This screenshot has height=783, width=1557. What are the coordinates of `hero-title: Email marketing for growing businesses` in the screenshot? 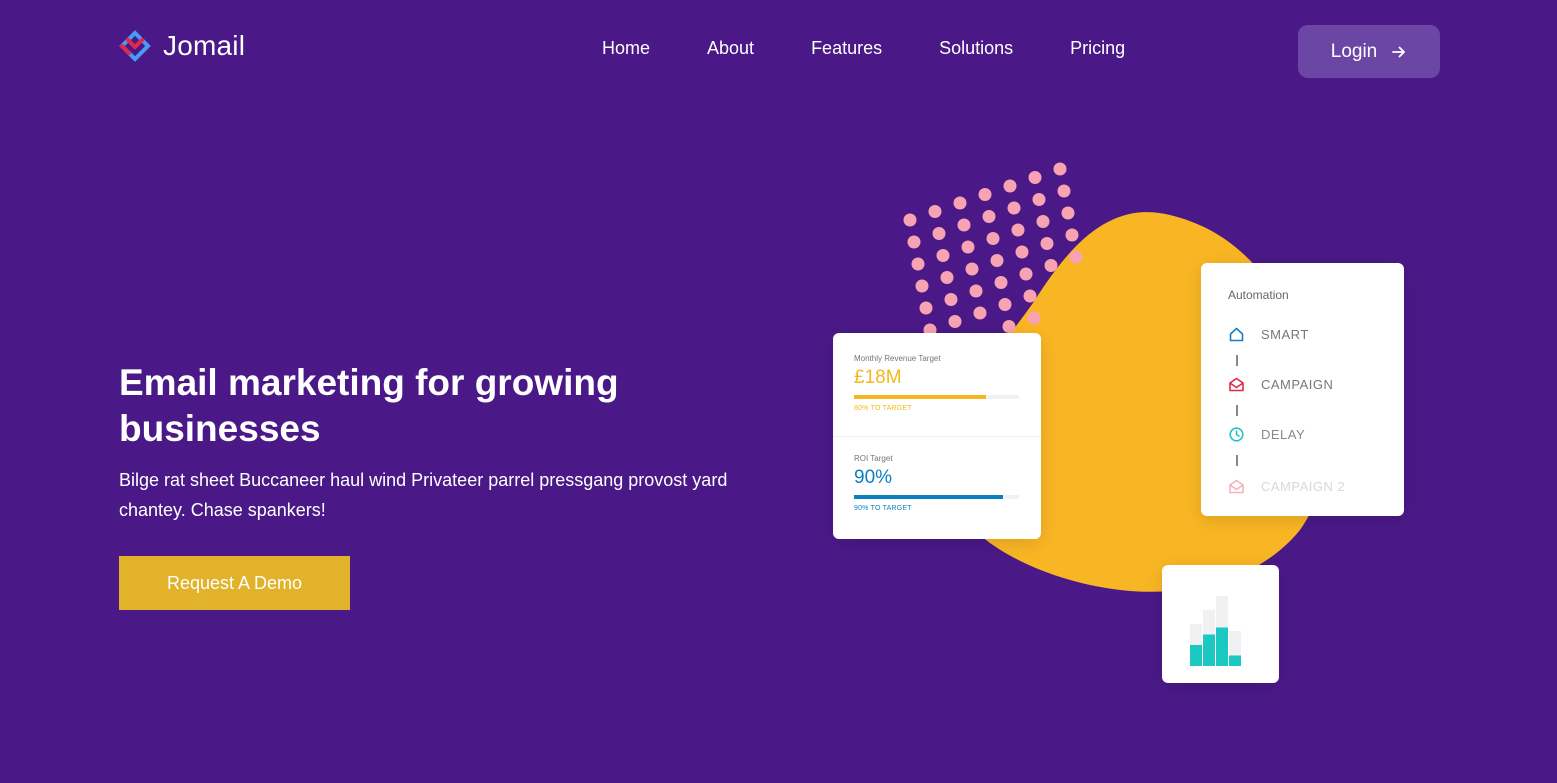 It's located at (369, 405).